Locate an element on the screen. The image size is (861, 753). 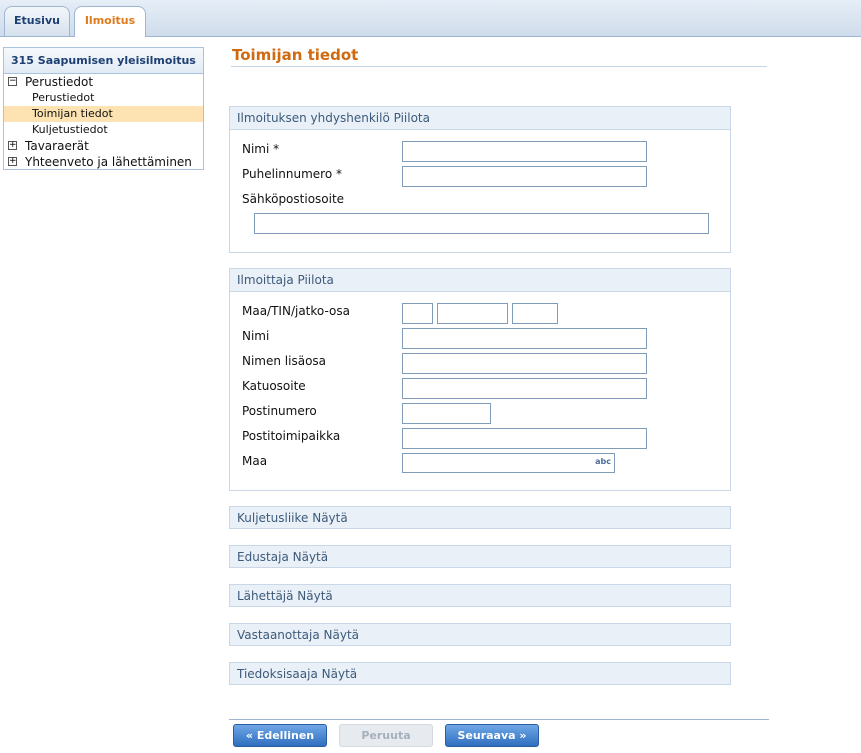
spellcheck-icon: abc is located at coordinates (603, 461).